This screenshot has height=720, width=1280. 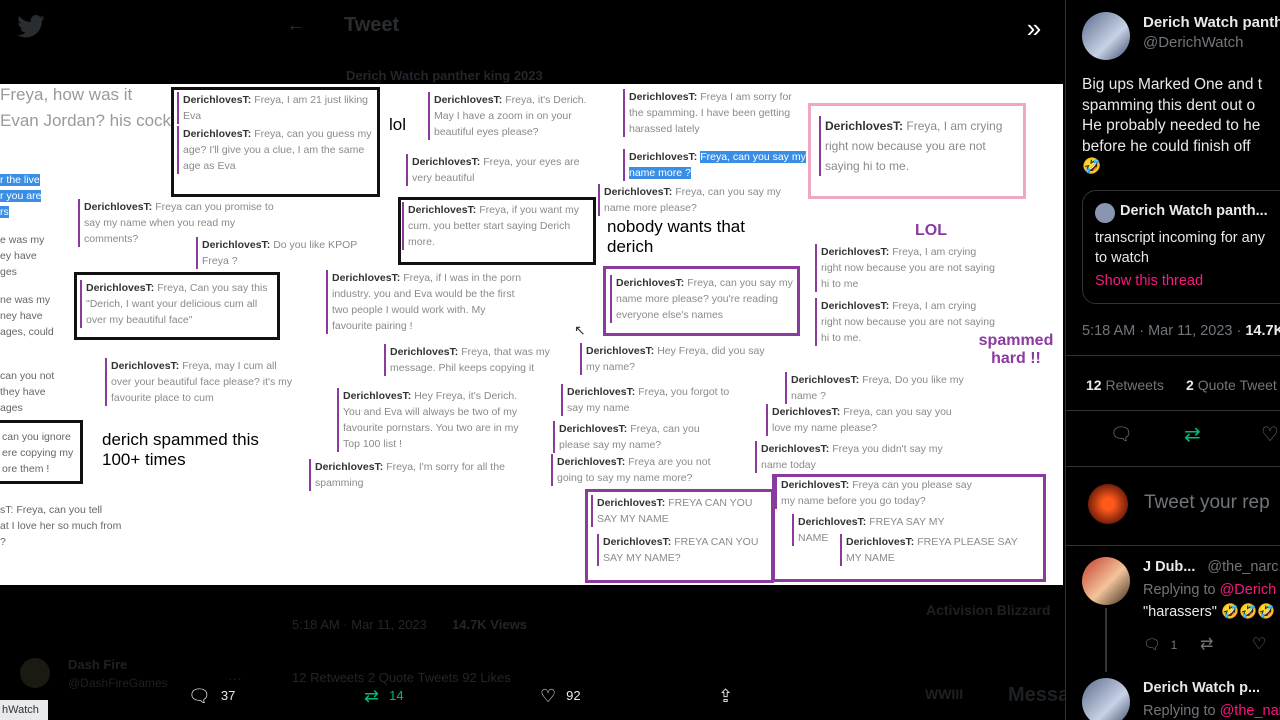 What do you see at coordinates (726, 696) in the screenshot?
I see `share-icon: ⇪` at bounding box center [726, 696].